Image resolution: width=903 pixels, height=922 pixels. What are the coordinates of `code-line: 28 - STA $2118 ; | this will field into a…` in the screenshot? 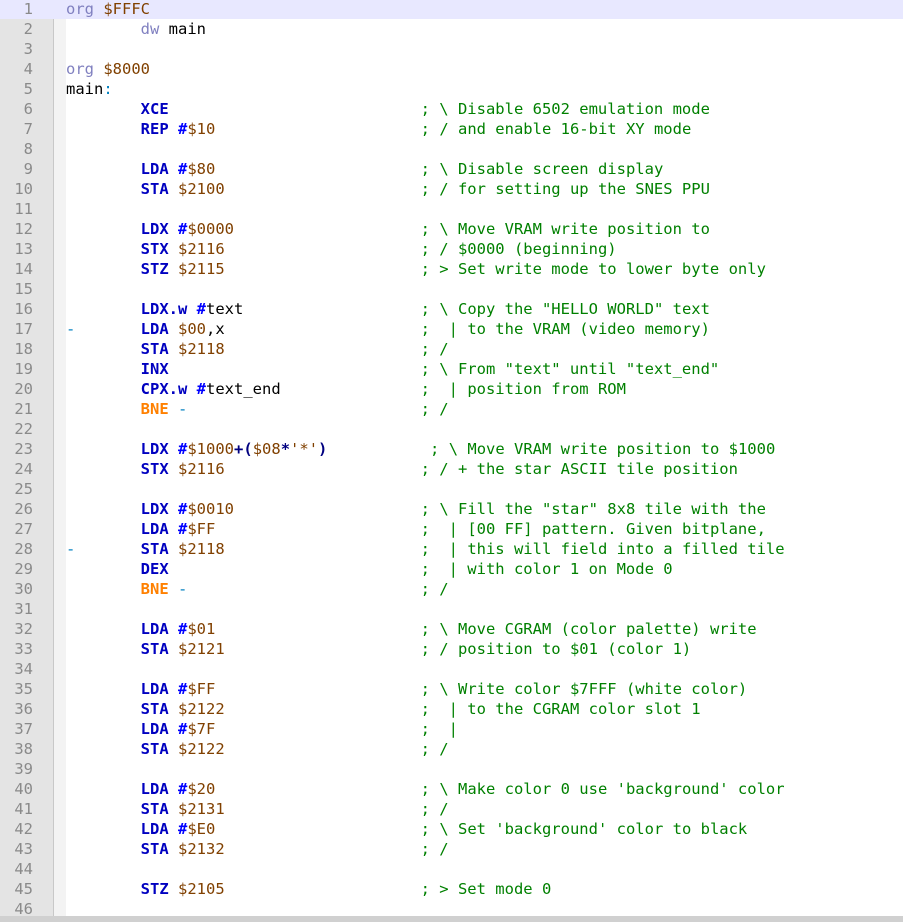 It's located at (451, 549).